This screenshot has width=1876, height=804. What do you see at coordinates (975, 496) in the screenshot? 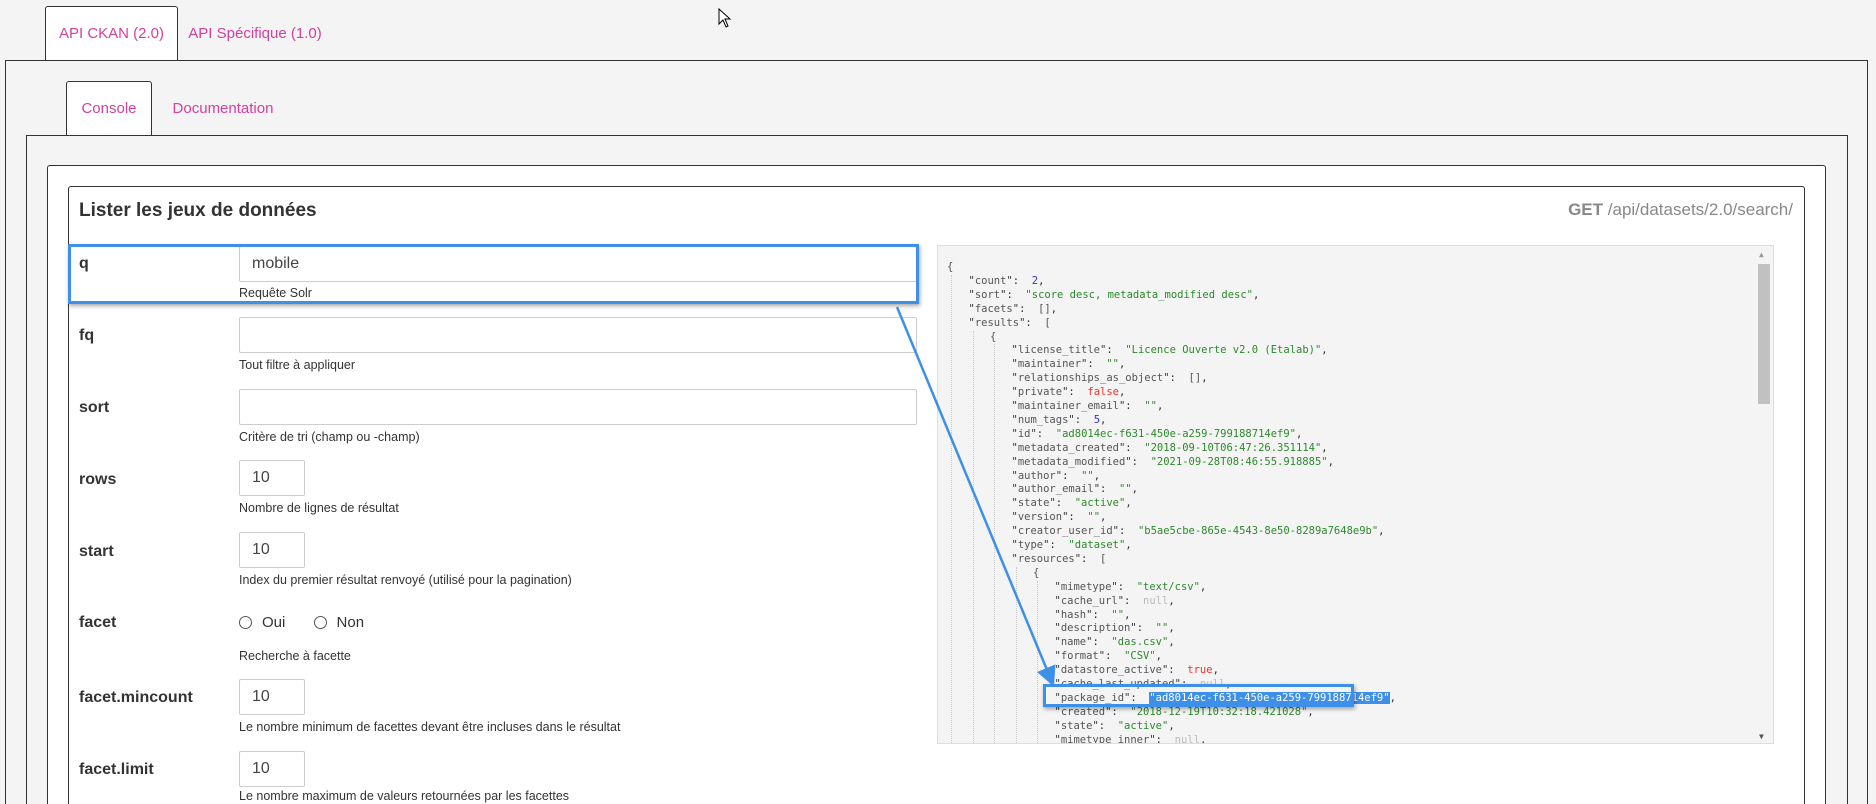
I see `annotation-arrow` at bounding box center [975, 496].